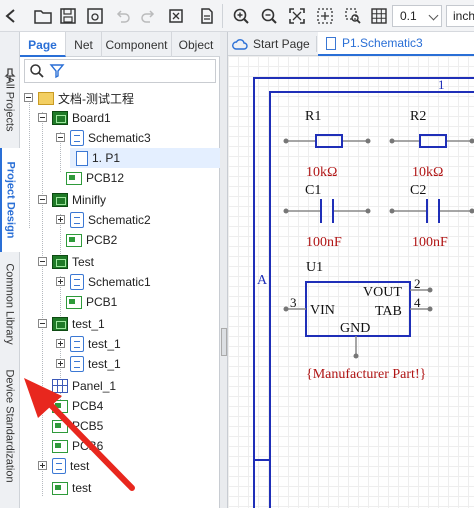 The image size is (474, 508). What do you see at coordinates (324, 242) in the screenshot?
I see `c1-value: 100nF` at bounding box center [324, 242].